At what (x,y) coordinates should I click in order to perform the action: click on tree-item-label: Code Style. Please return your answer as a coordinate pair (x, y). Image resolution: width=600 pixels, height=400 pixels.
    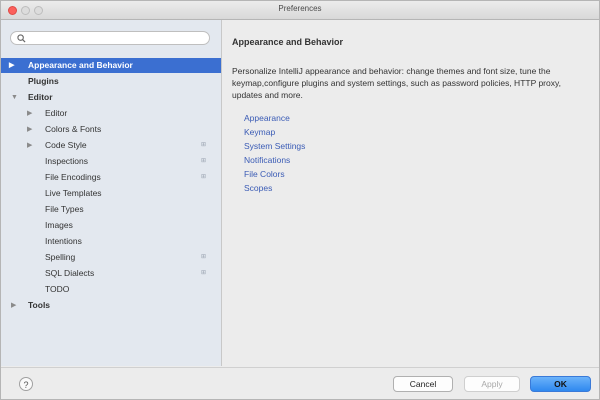
    Looking at the image, I should click on (66, 145).